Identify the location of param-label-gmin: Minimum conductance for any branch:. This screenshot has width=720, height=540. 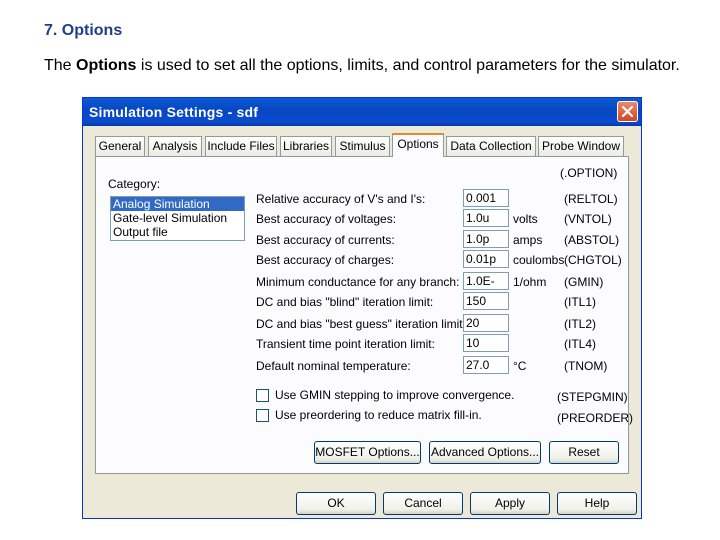
(358, 282).